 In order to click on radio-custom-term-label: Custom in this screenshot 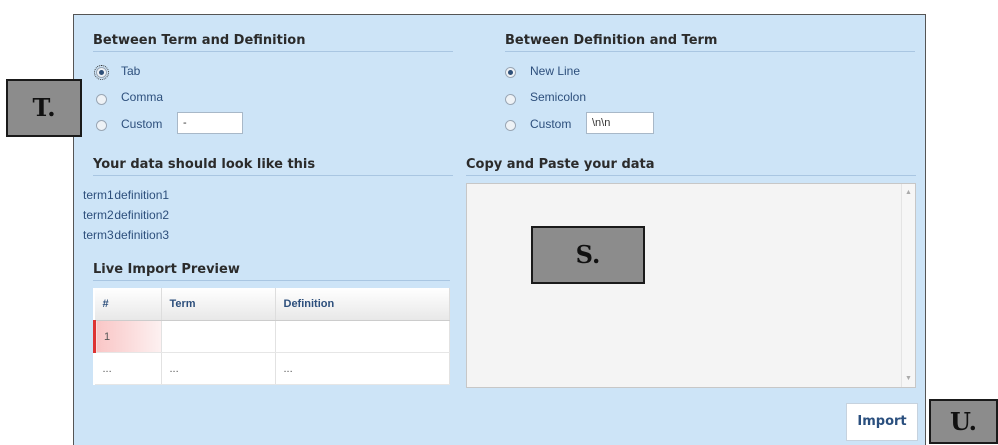, I will do `click(142, 124)`.